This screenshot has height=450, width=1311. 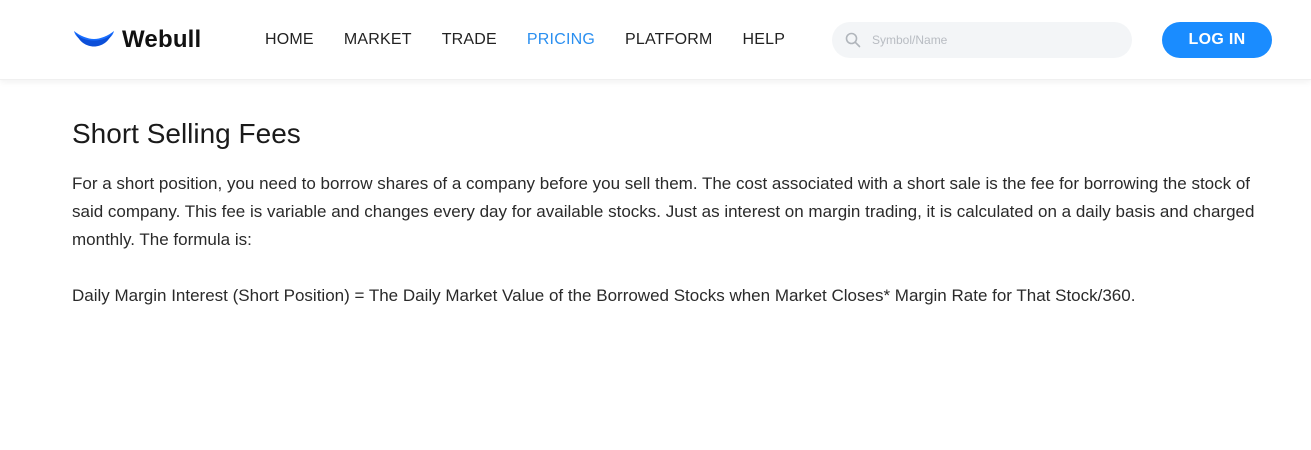 I want to click on nav-pricing: PRICING, so click(x=561, y=40).